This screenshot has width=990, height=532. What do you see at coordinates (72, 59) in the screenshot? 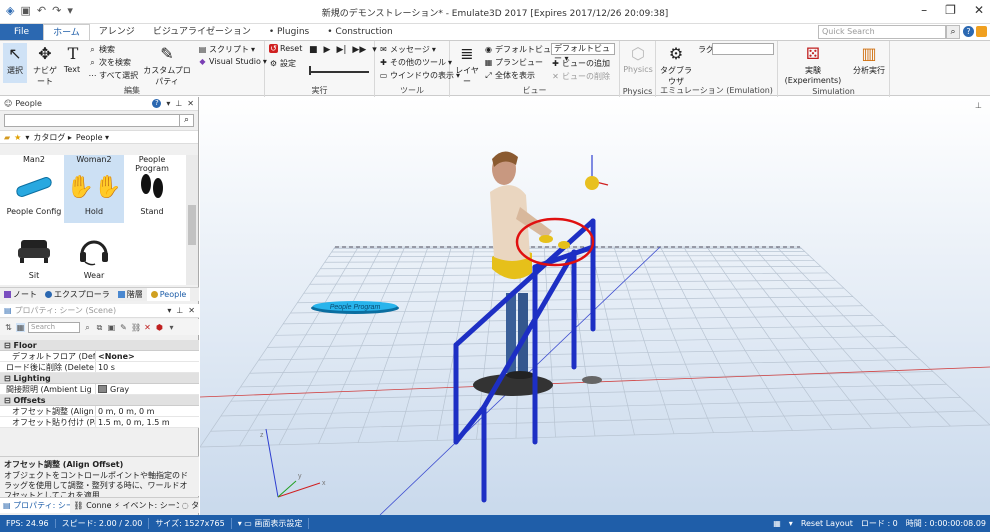
I see `text-button: T Text` at bounding box center [72, 59].